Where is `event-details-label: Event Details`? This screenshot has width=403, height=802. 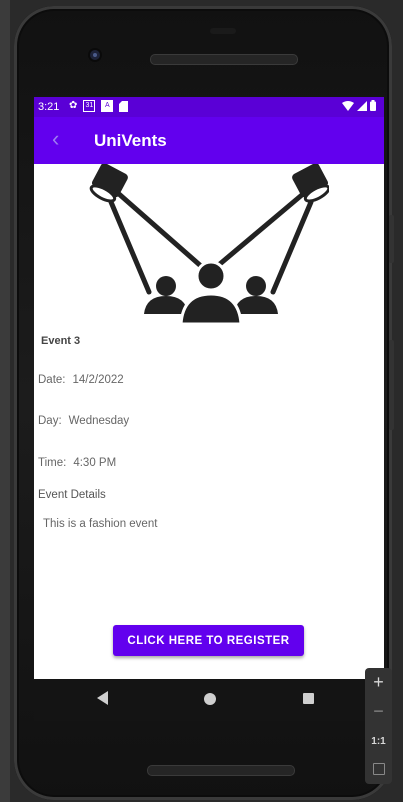
event-details-label: Event Details is located at coordinates (72, 495).